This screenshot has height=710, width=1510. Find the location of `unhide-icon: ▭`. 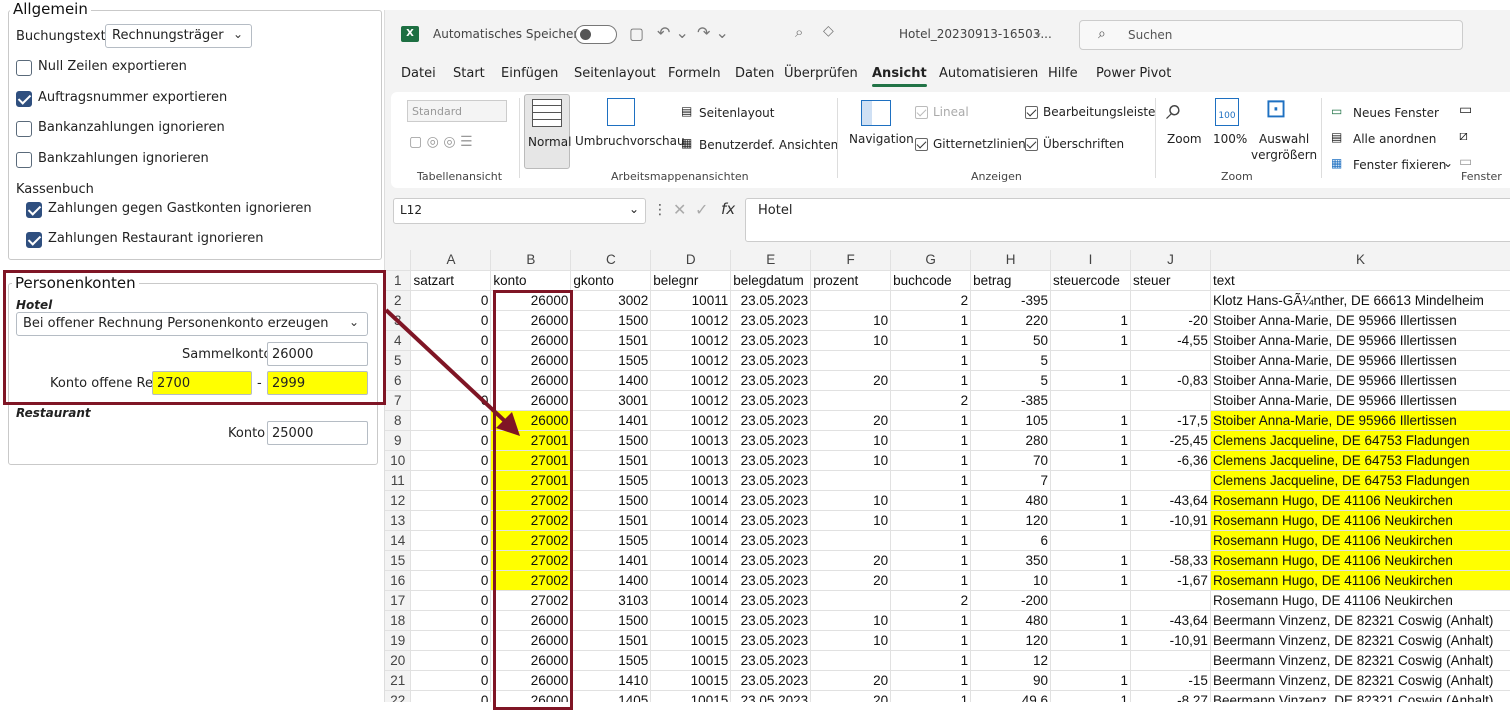

unhide-icon: ▭ is located at coordinates (1465, 162).